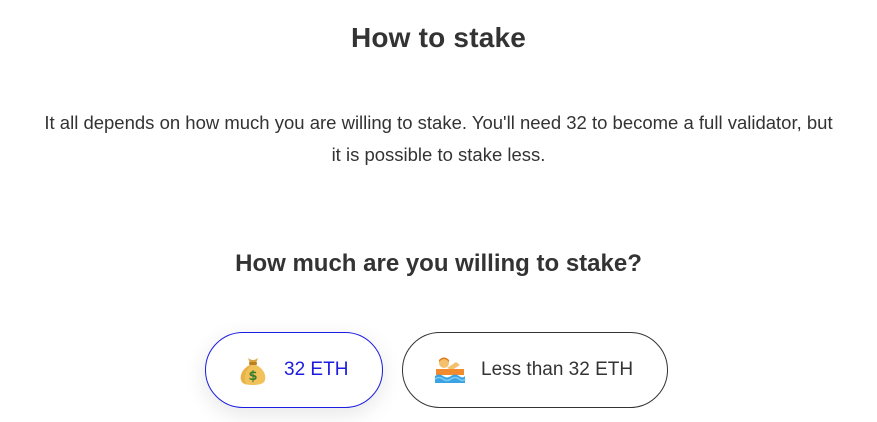  I want to click on page-title: How to stake, so click(438, 37).